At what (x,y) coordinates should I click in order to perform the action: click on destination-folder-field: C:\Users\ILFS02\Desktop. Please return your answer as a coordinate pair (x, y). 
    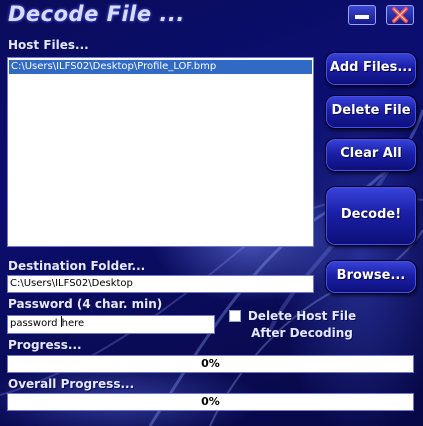
    Looking at the image, I should click on (160, 284).